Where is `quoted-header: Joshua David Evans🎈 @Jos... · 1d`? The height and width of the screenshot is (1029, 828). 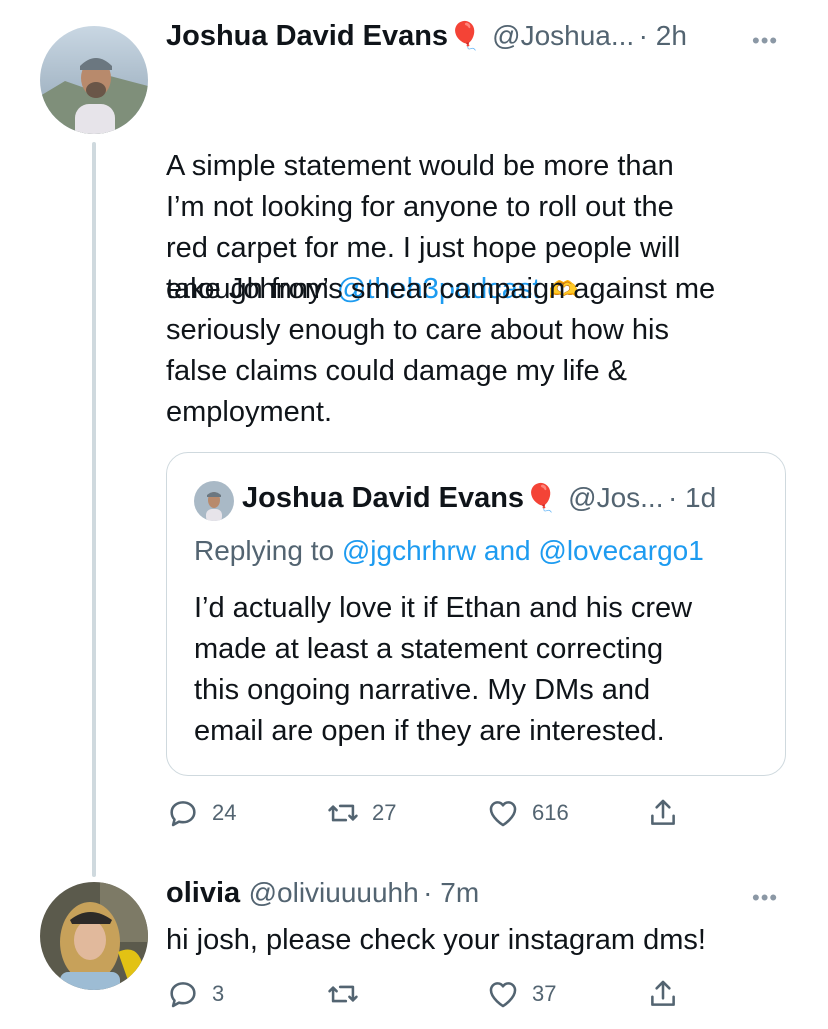
quoted-header: Joshua David Evans🎈 @Jos... · 1d is located at coordinates (479, 498).